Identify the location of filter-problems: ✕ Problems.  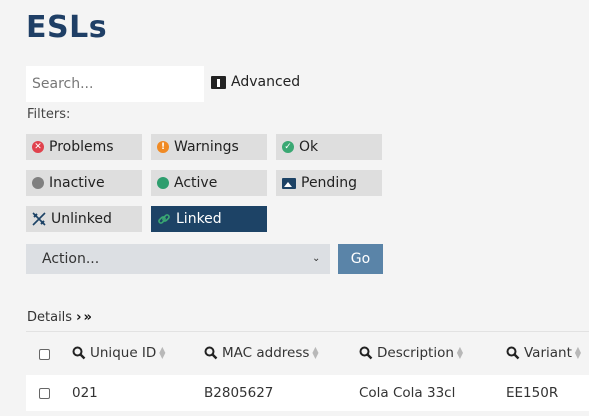
(84, 147).